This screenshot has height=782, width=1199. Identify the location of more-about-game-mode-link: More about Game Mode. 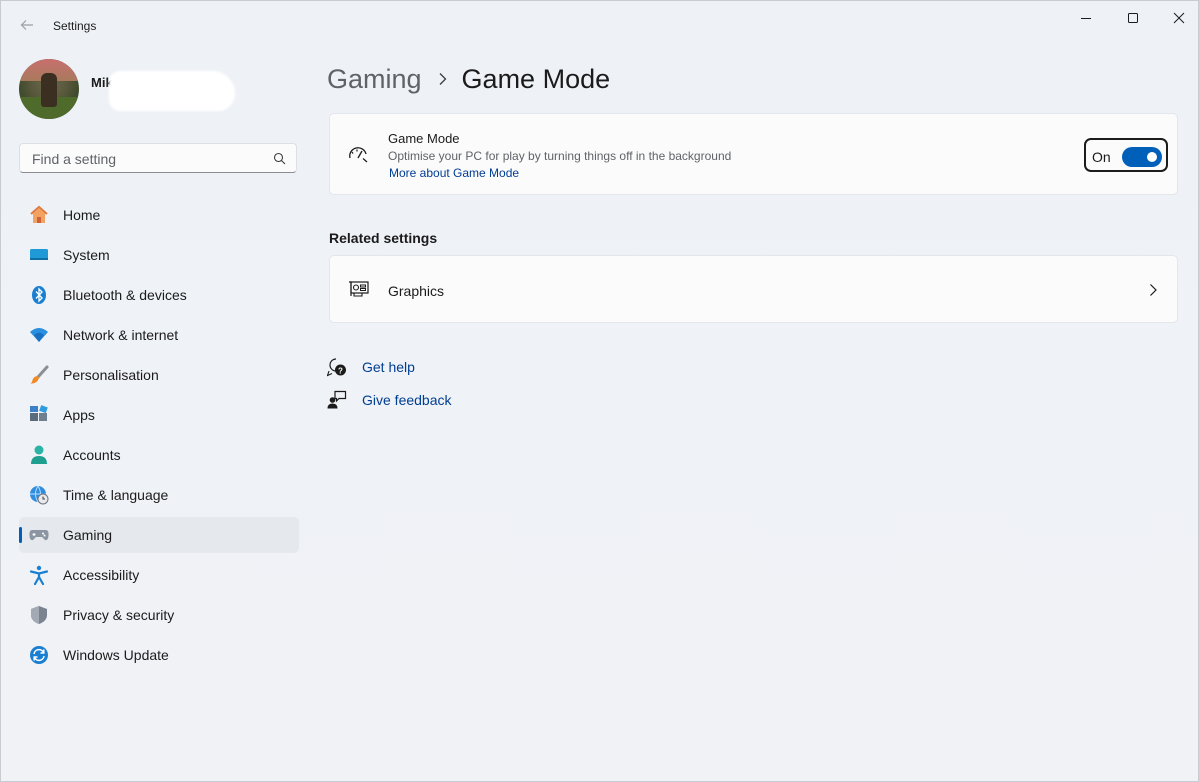
(454, 173).